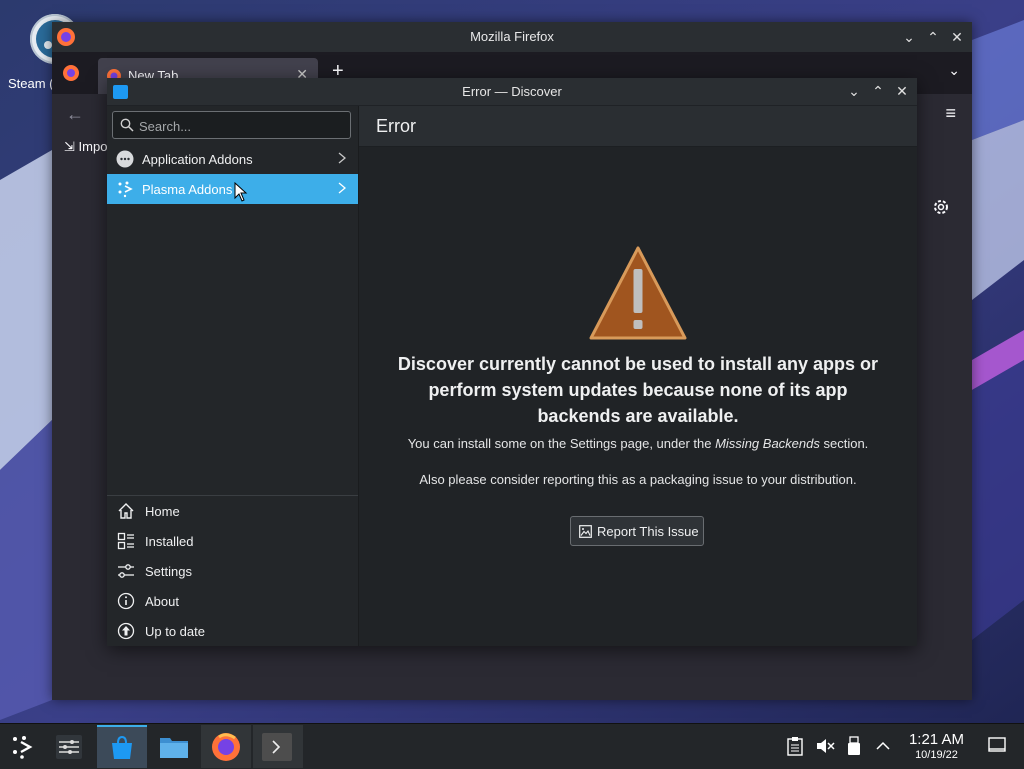  Describe the element at coordinates (174, 749) in the screenshot. I see `folder-icon` at that location.